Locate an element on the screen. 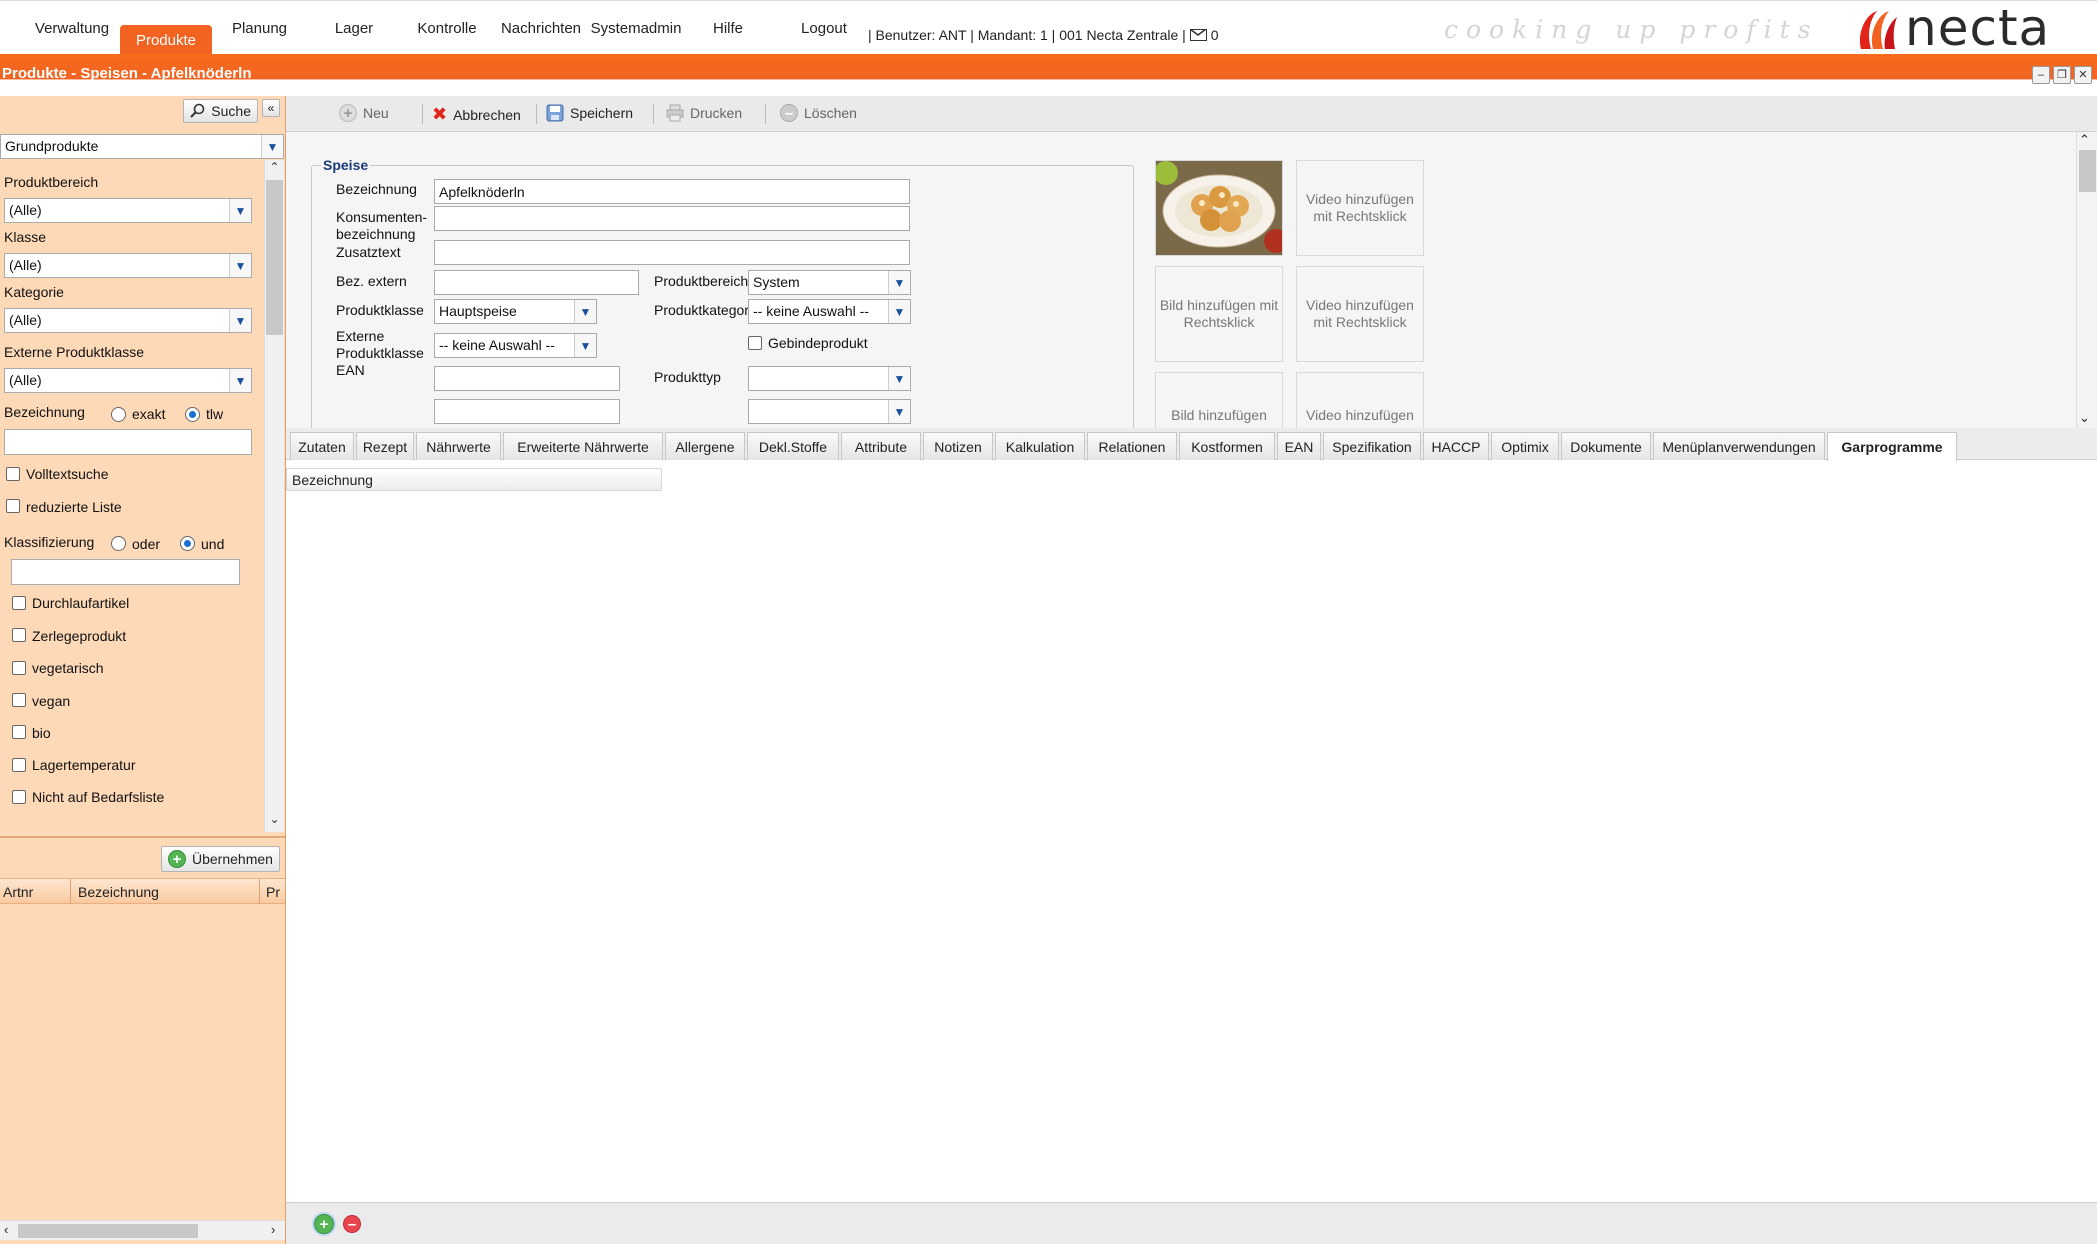  remove-row-icon: – is located at coordinates (352, 1224).